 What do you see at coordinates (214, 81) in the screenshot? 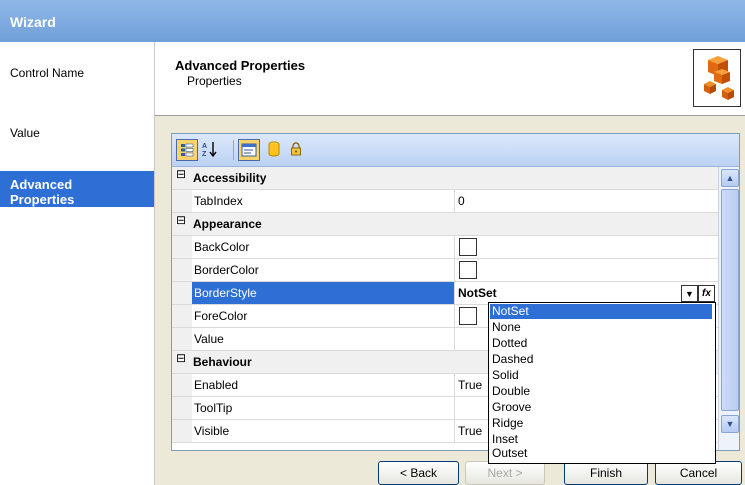
I see `page-subtitle: Properties` at bounding box center [214, 81].